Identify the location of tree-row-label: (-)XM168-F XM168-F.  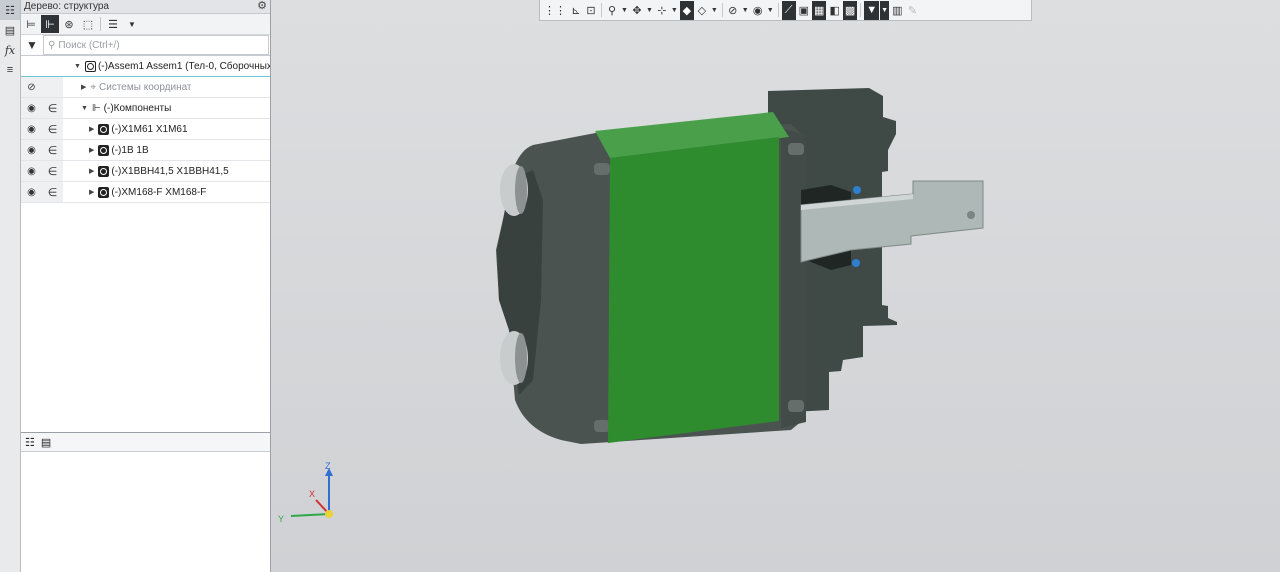
(159, 192).